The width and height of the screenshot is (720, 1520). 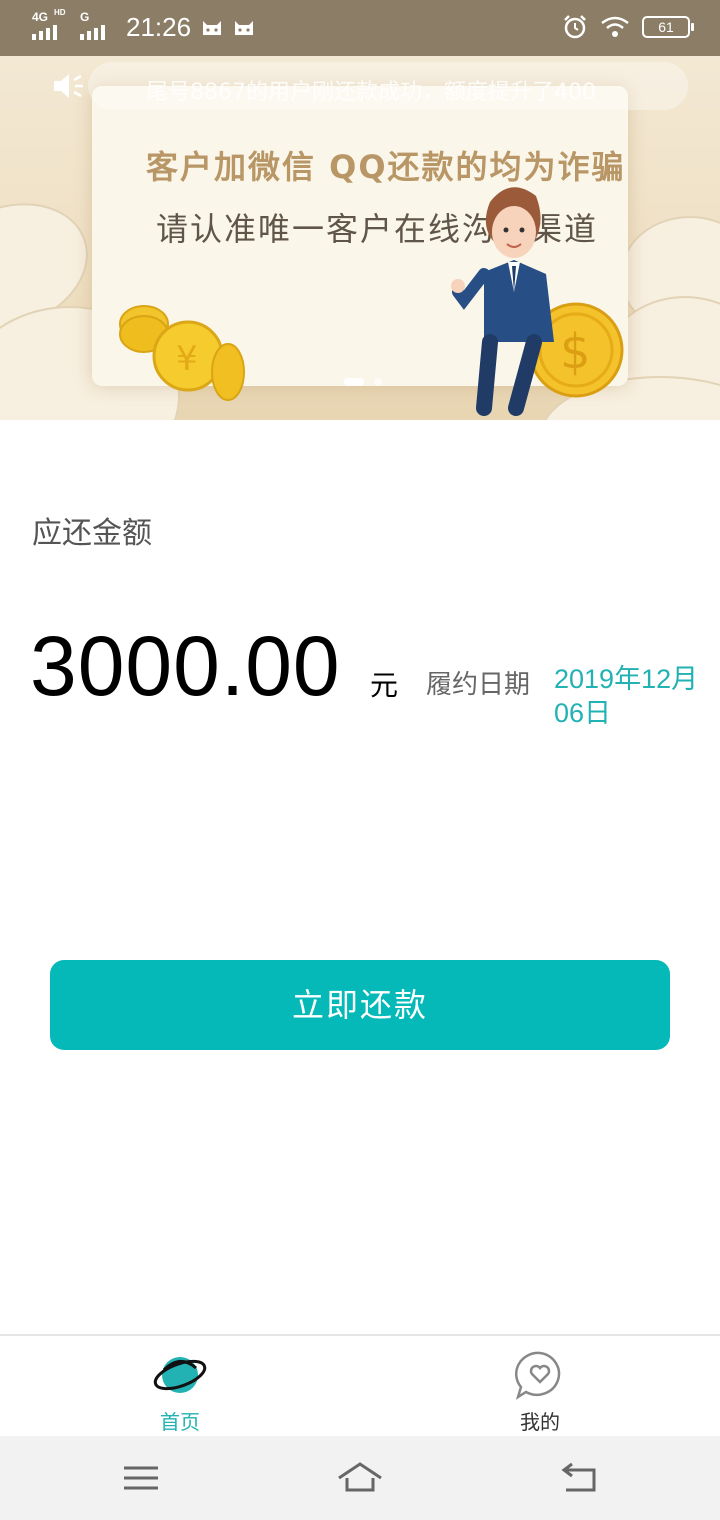 I want to click on alarm-icon, so click(x=575, y=27).